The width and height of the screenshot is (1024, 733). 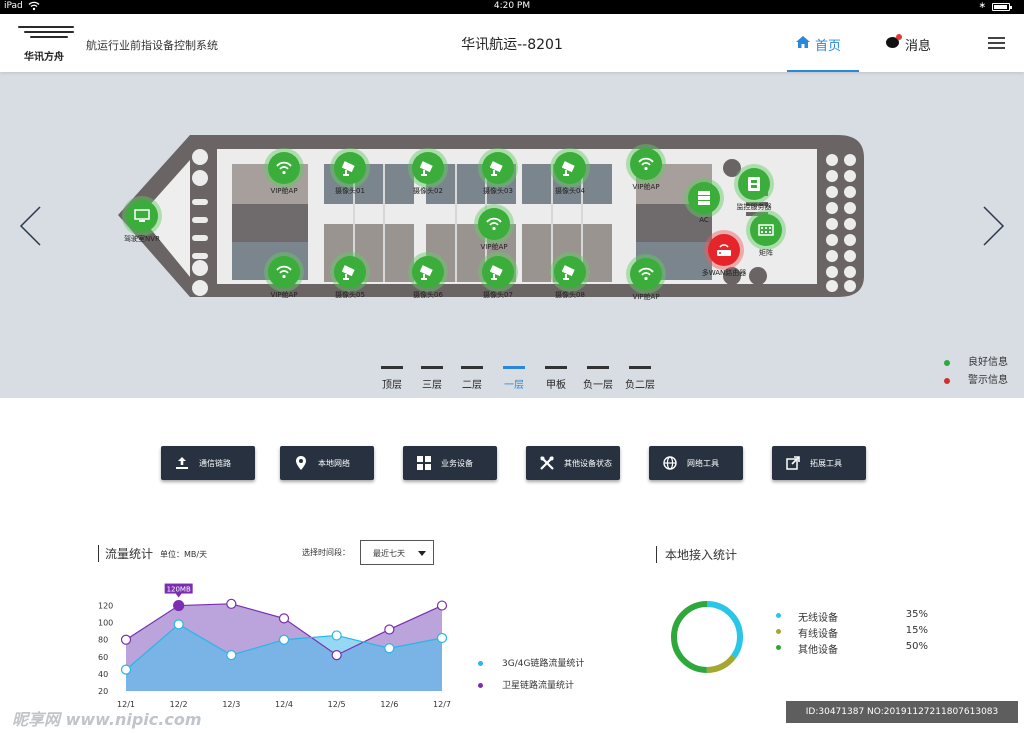 What do you see at coordinates (178, 590) in the screenshot?
I see `chart-tooltip: 120MB` at bounding box center [178, 590].